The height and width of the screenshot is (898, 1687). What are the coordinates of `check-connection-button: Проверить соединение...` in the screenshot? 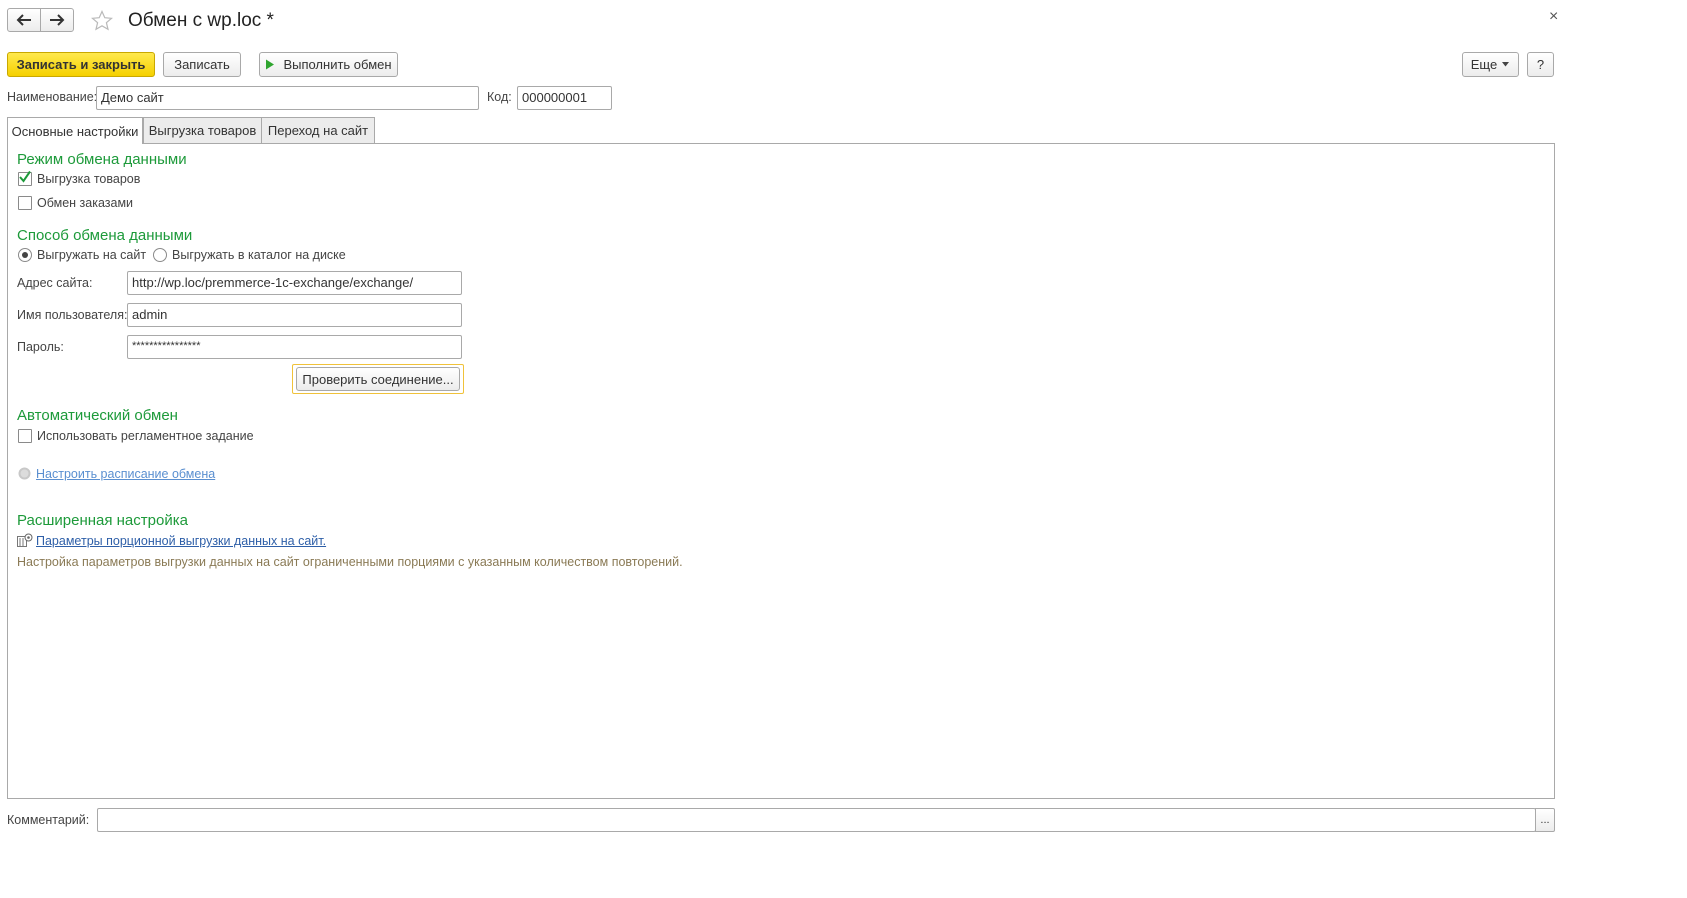 It's located at (378, 379).